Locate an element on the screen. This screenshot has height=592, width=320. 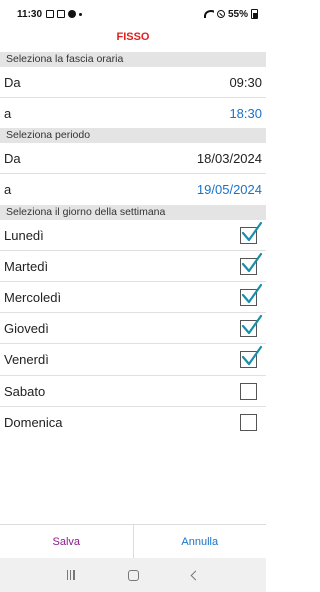
footer-actions: Salva Annulla is located at coordinates (133, 541).